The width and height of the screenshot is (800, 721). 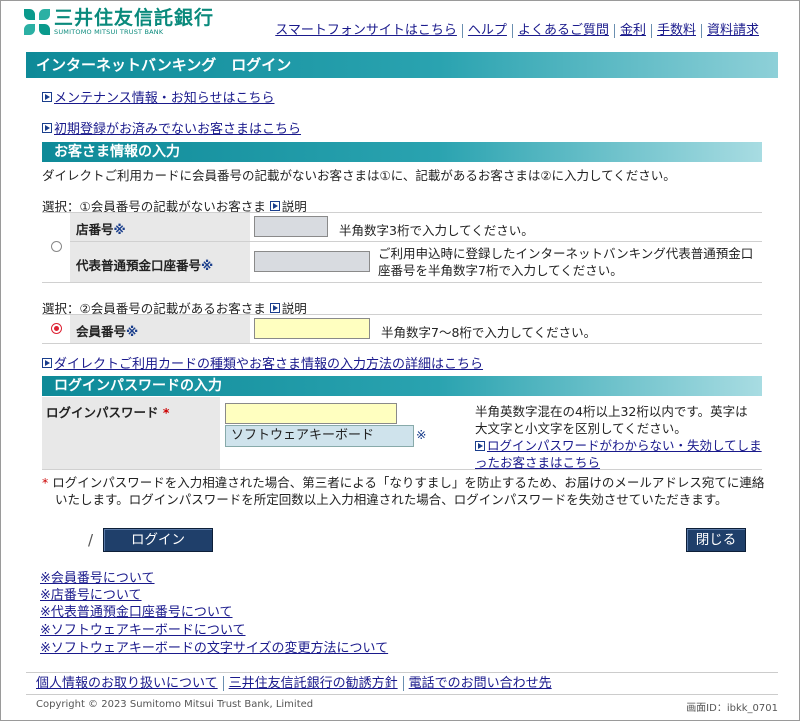 What do you see at coordinates (312, 328) in the screenshot?
I see `member-number-input` at bounding box center [312, 328].